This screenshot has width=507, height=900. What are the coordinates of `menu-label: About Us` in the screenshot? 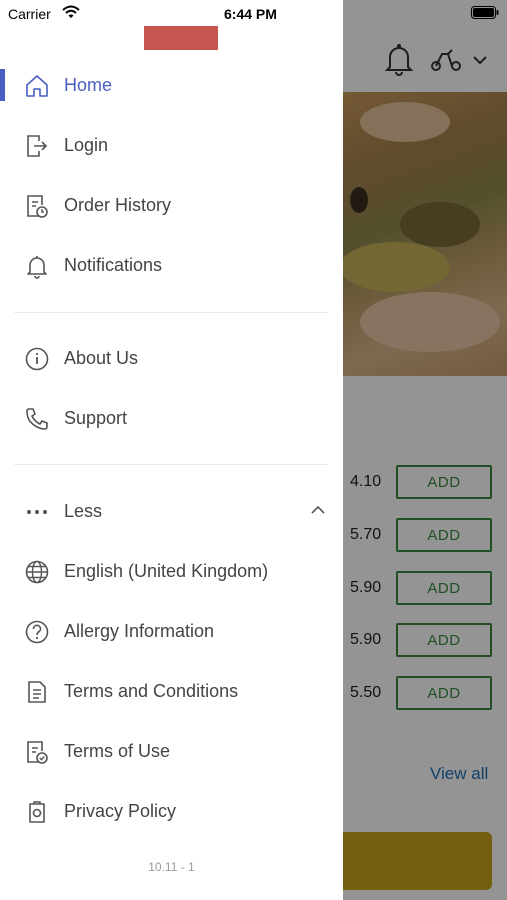 It's located at (101, 357).